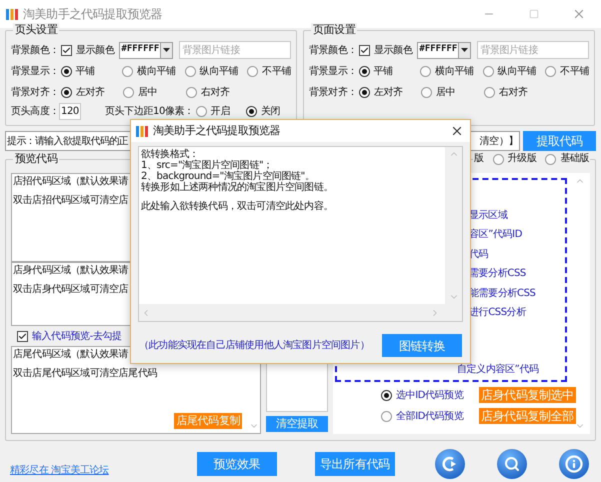 The width and height of the screenshot is (601, 482). Describe the element at coordinates (85, 373) in the screenshot. I see `area-hint: 双击店尾代码区域可清空店尾代码` at that location.